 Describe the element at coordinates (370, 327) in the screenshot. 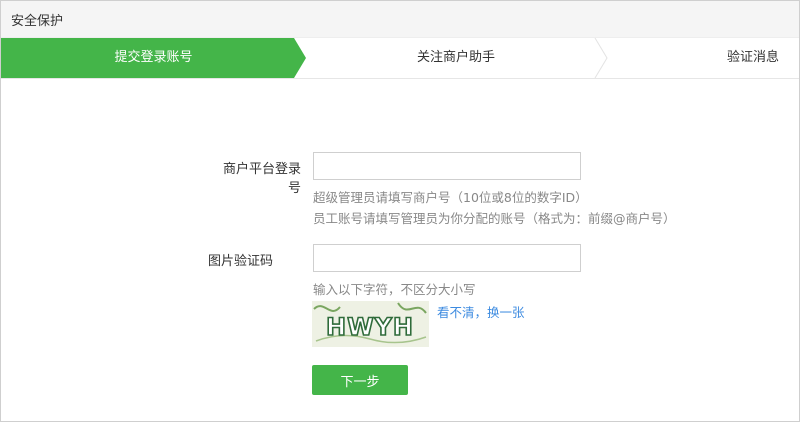

I see `captcha-text: HWYH` at that location.